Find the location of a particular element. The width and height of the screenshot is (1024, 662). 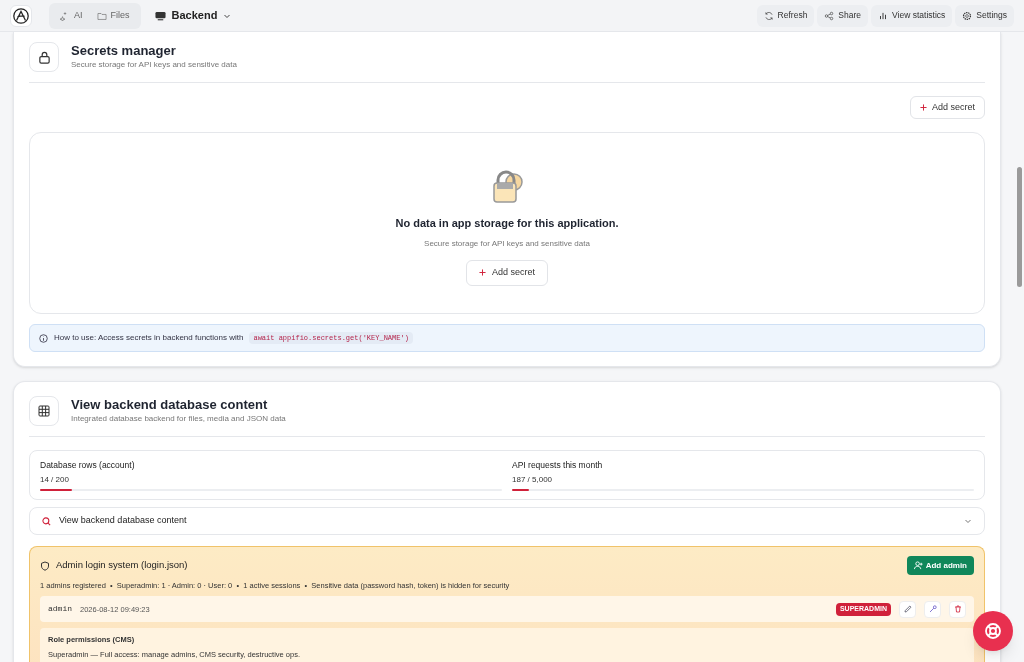

card-subtitle: Secure storage for API keys and sensitive data is located at coordinates (154, 65).